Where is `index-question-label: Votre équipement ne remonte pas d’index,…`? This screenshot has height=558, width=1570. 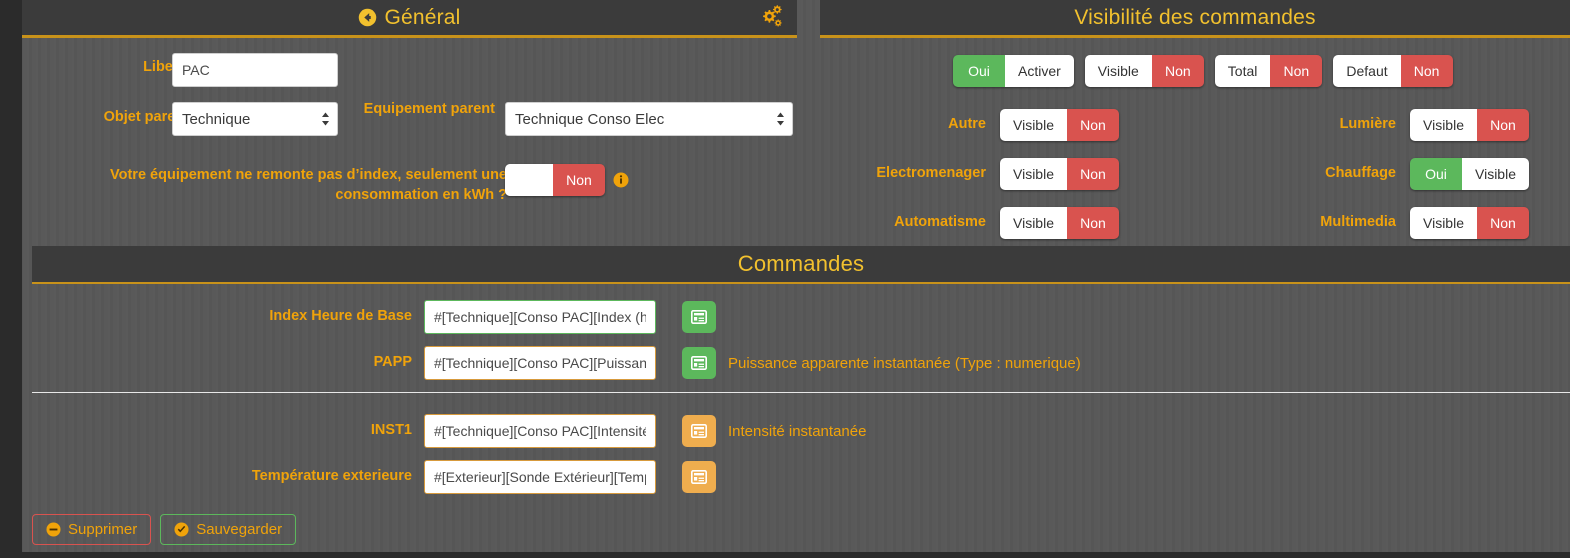 index-question-label: Votre équipement ne remonte pas d’index,… is located at coordinates (308, 185).